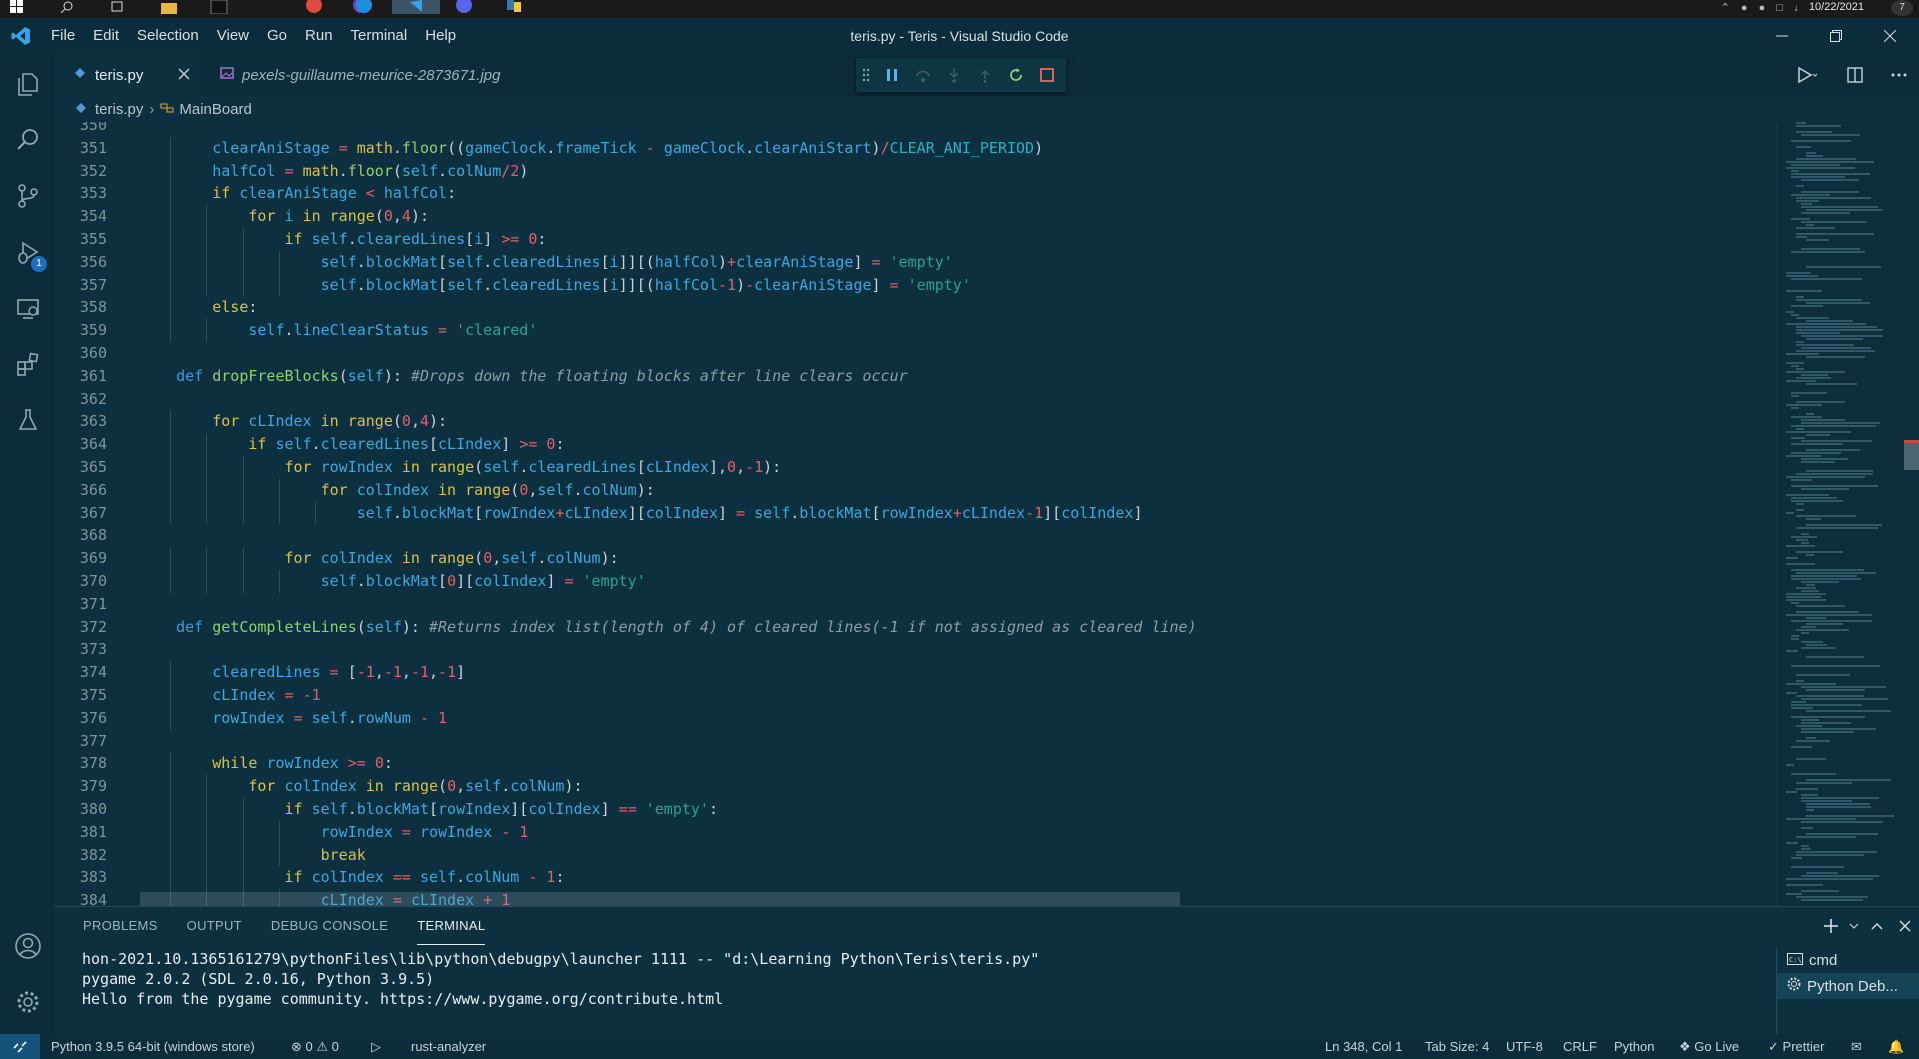 The image size is (1919, 1059). I want to click on file-encoding: UTF-8, so click(1524, 1046).